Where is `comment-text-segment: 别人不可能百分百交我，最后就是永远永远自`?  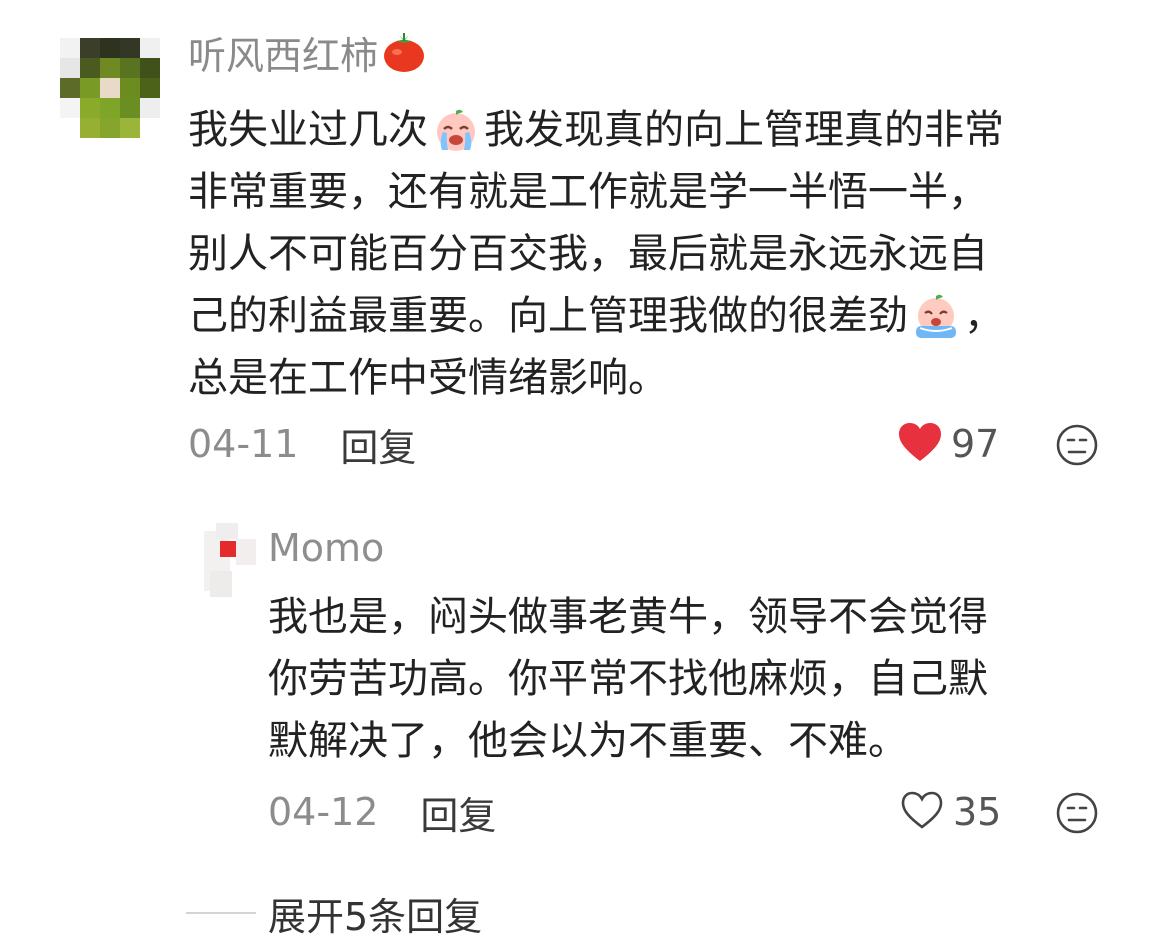
comment-text-segment: 别人不可能百分百交我，最后就是永远永远自 is located at coordinates (588, 254).